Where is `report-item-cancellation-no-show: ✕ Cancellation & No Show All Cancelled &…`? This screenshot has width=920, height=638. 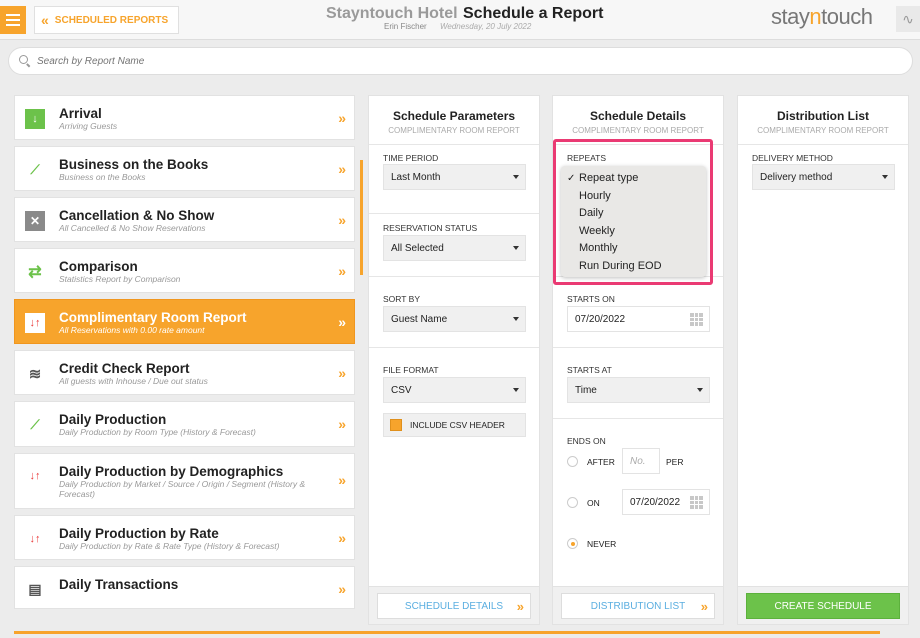
report-item-cancellation-no-show: ✕ Cancellation & No Show All Cancelled &… is located at coordinates (184, 219).